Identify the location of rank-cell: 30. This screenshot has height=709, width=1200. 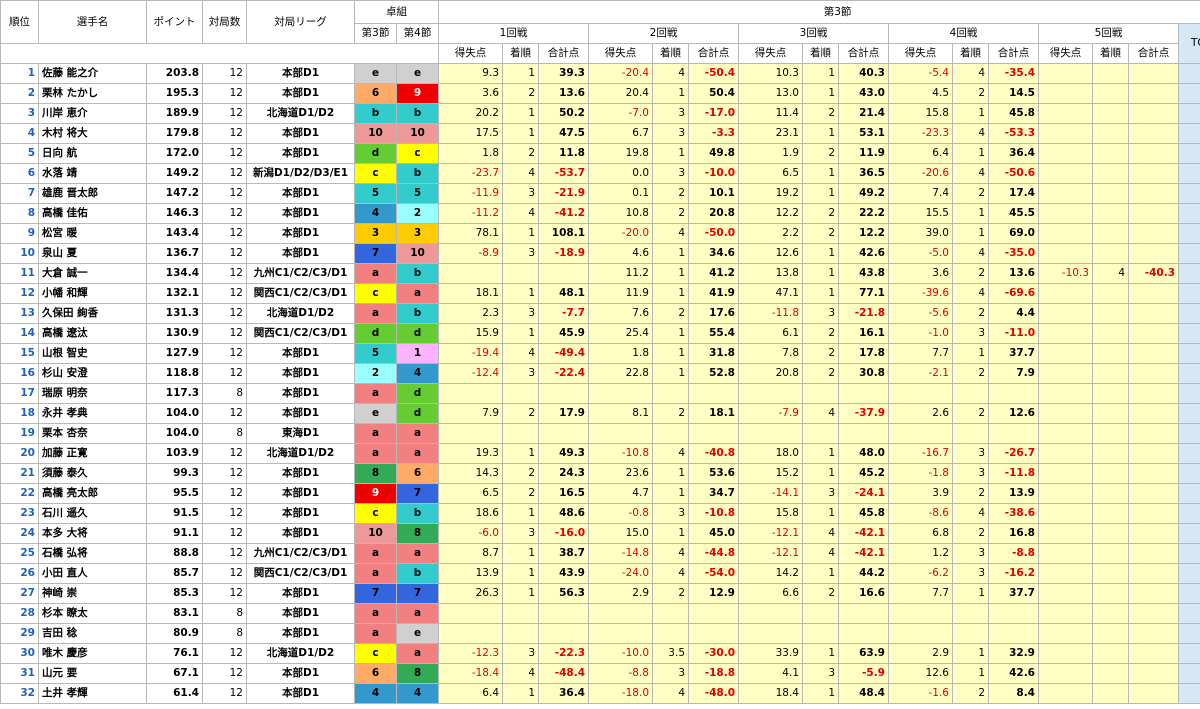
(19, 653).